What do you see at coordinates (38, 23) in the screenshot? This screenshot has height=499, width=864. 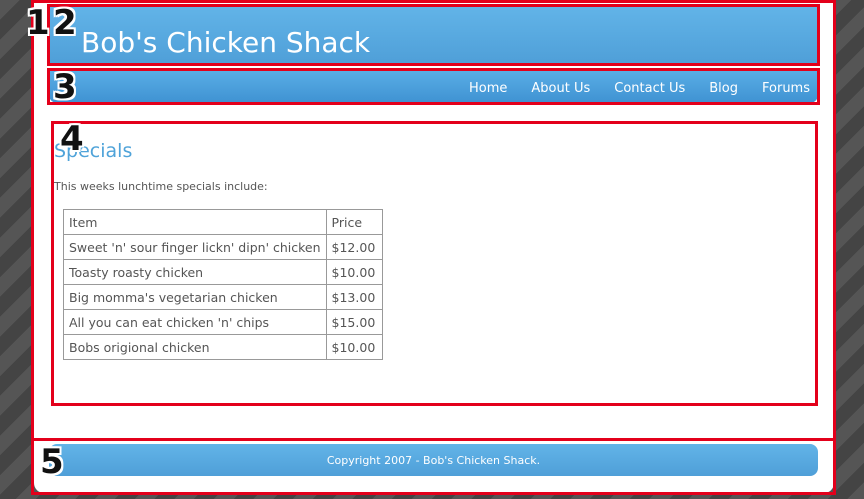 I see `annotation-number-1: 1` at bounding box center [38, 23].